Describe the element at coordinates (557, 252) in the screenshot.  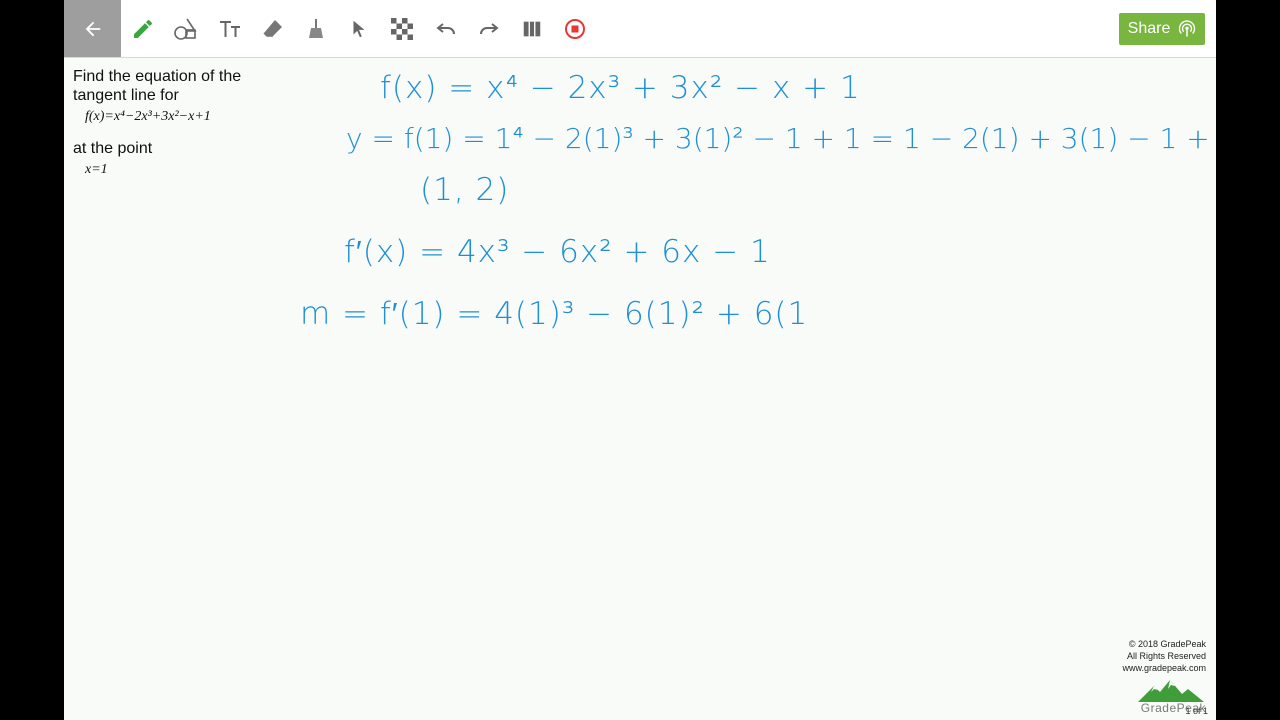
I see `work-line-4: f′(x) = 4x³ − 6x² + 6x − 1` at that location.